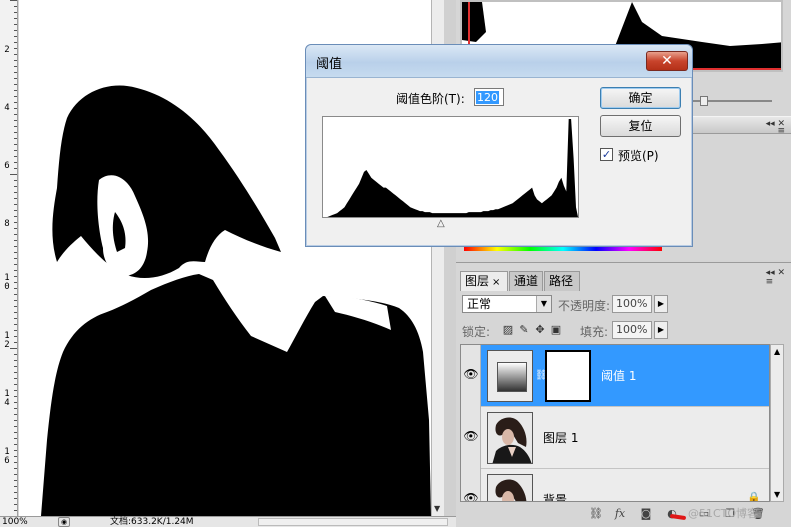 This screenshot has width=791, height=527. I want to click on ok-button: 确定, so click(640, 98).